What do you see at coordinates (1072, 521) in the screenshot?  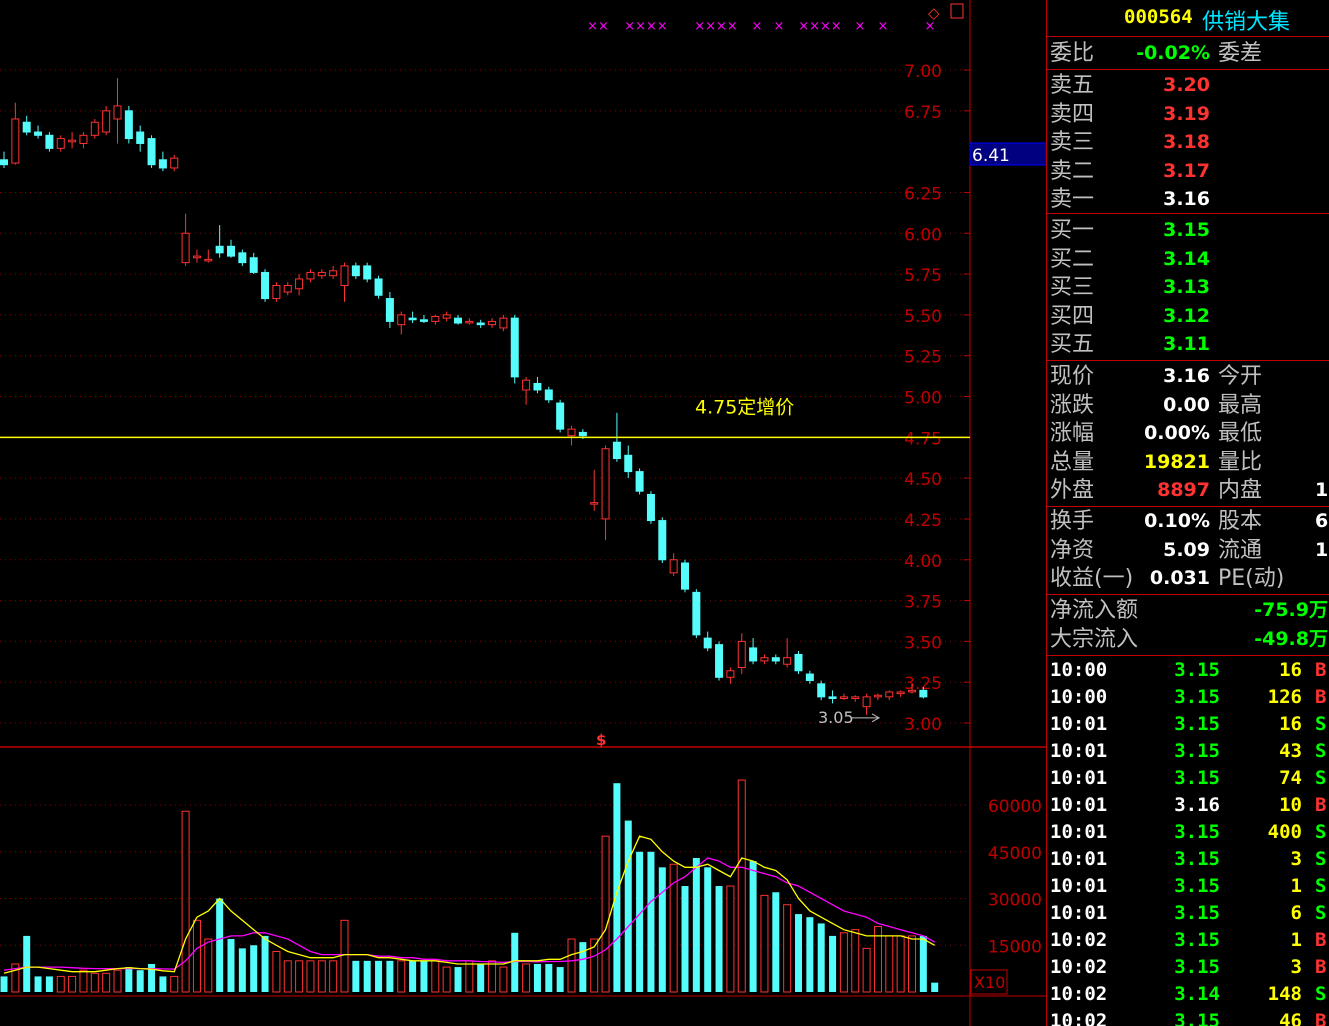 I see `fund-row-label: 换手` at bounding box center [1072, 521].